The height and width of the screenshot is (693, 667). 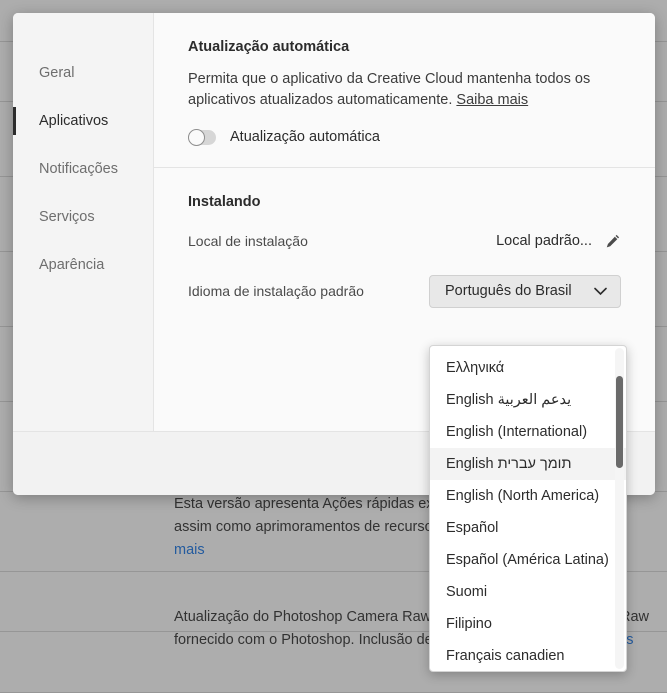 What do you see at coordinates (67, 217) in the screenshot?
I see `sidebar-item-label: Serviços` at bounding box center [67, 217].